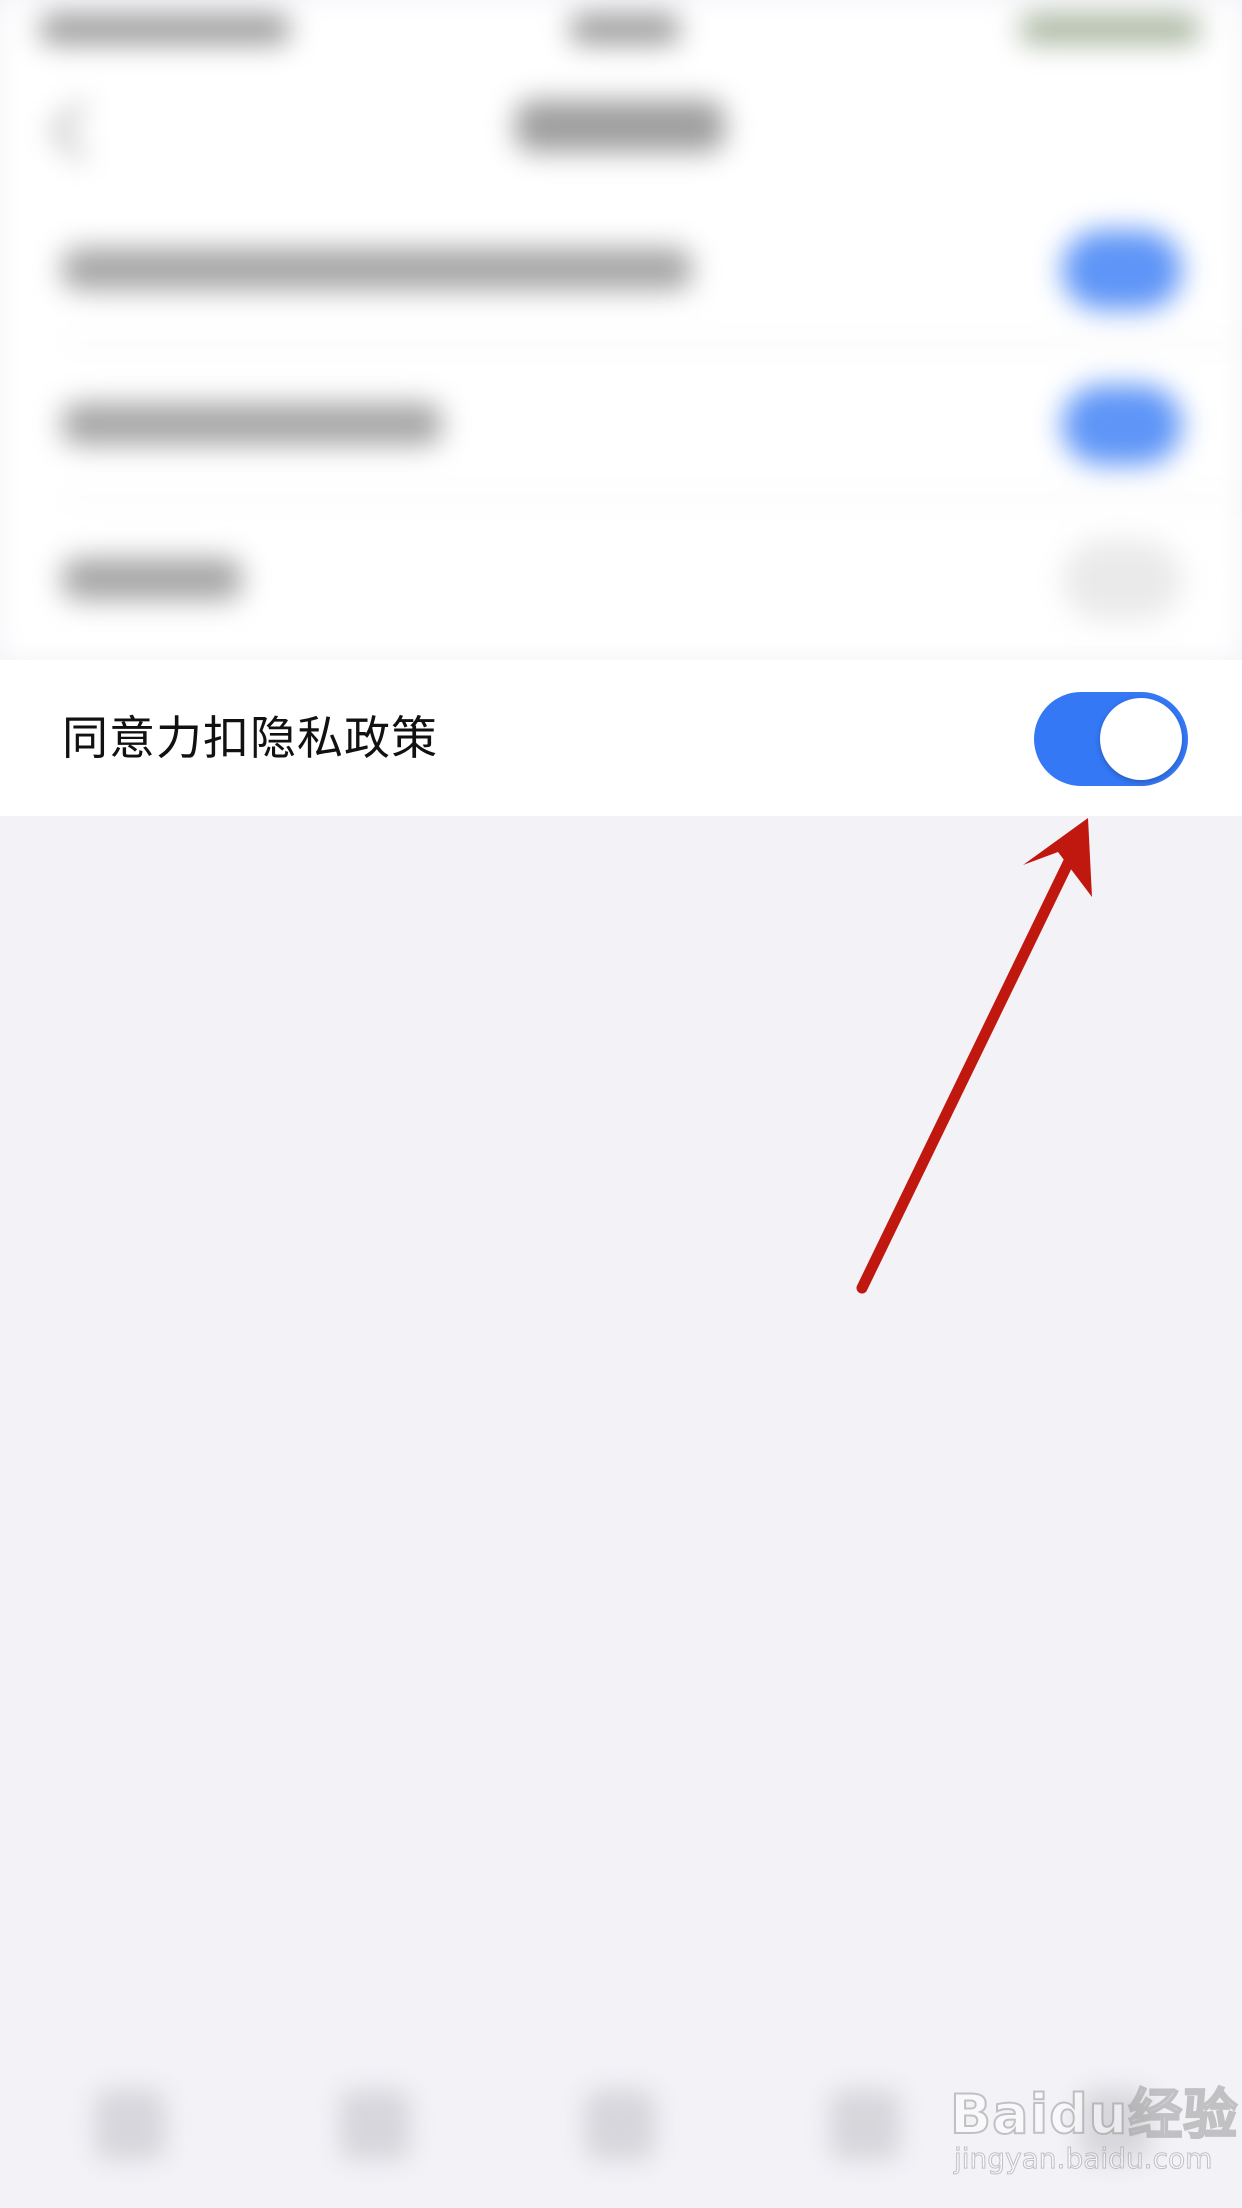 The height and width of the screenshot is (2208, 1242). I want to click on arrow-head, so click(1057, 857).